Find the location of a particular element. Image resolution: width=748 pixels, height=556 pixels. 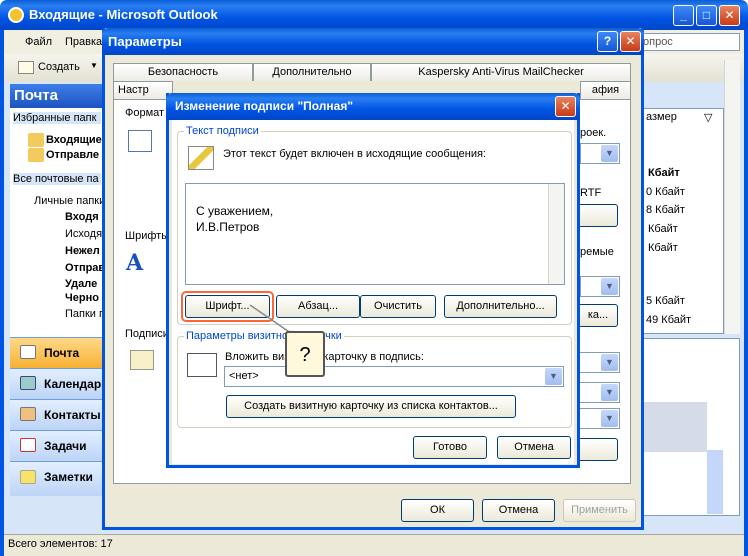

list-size-3: Кбайт is located at coordinates (663, 229).